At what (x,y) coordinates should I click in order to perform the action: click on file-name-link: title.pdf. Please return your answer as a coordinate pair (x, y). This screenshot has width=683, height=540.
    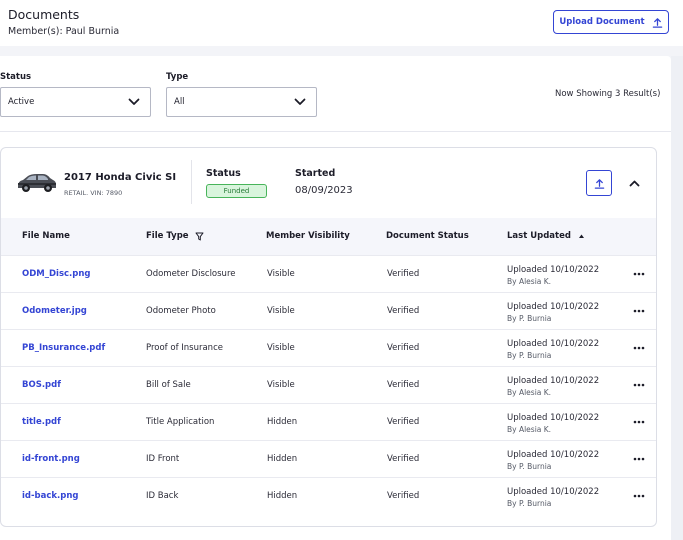
    Looking at the image, I should click on (41, 422).